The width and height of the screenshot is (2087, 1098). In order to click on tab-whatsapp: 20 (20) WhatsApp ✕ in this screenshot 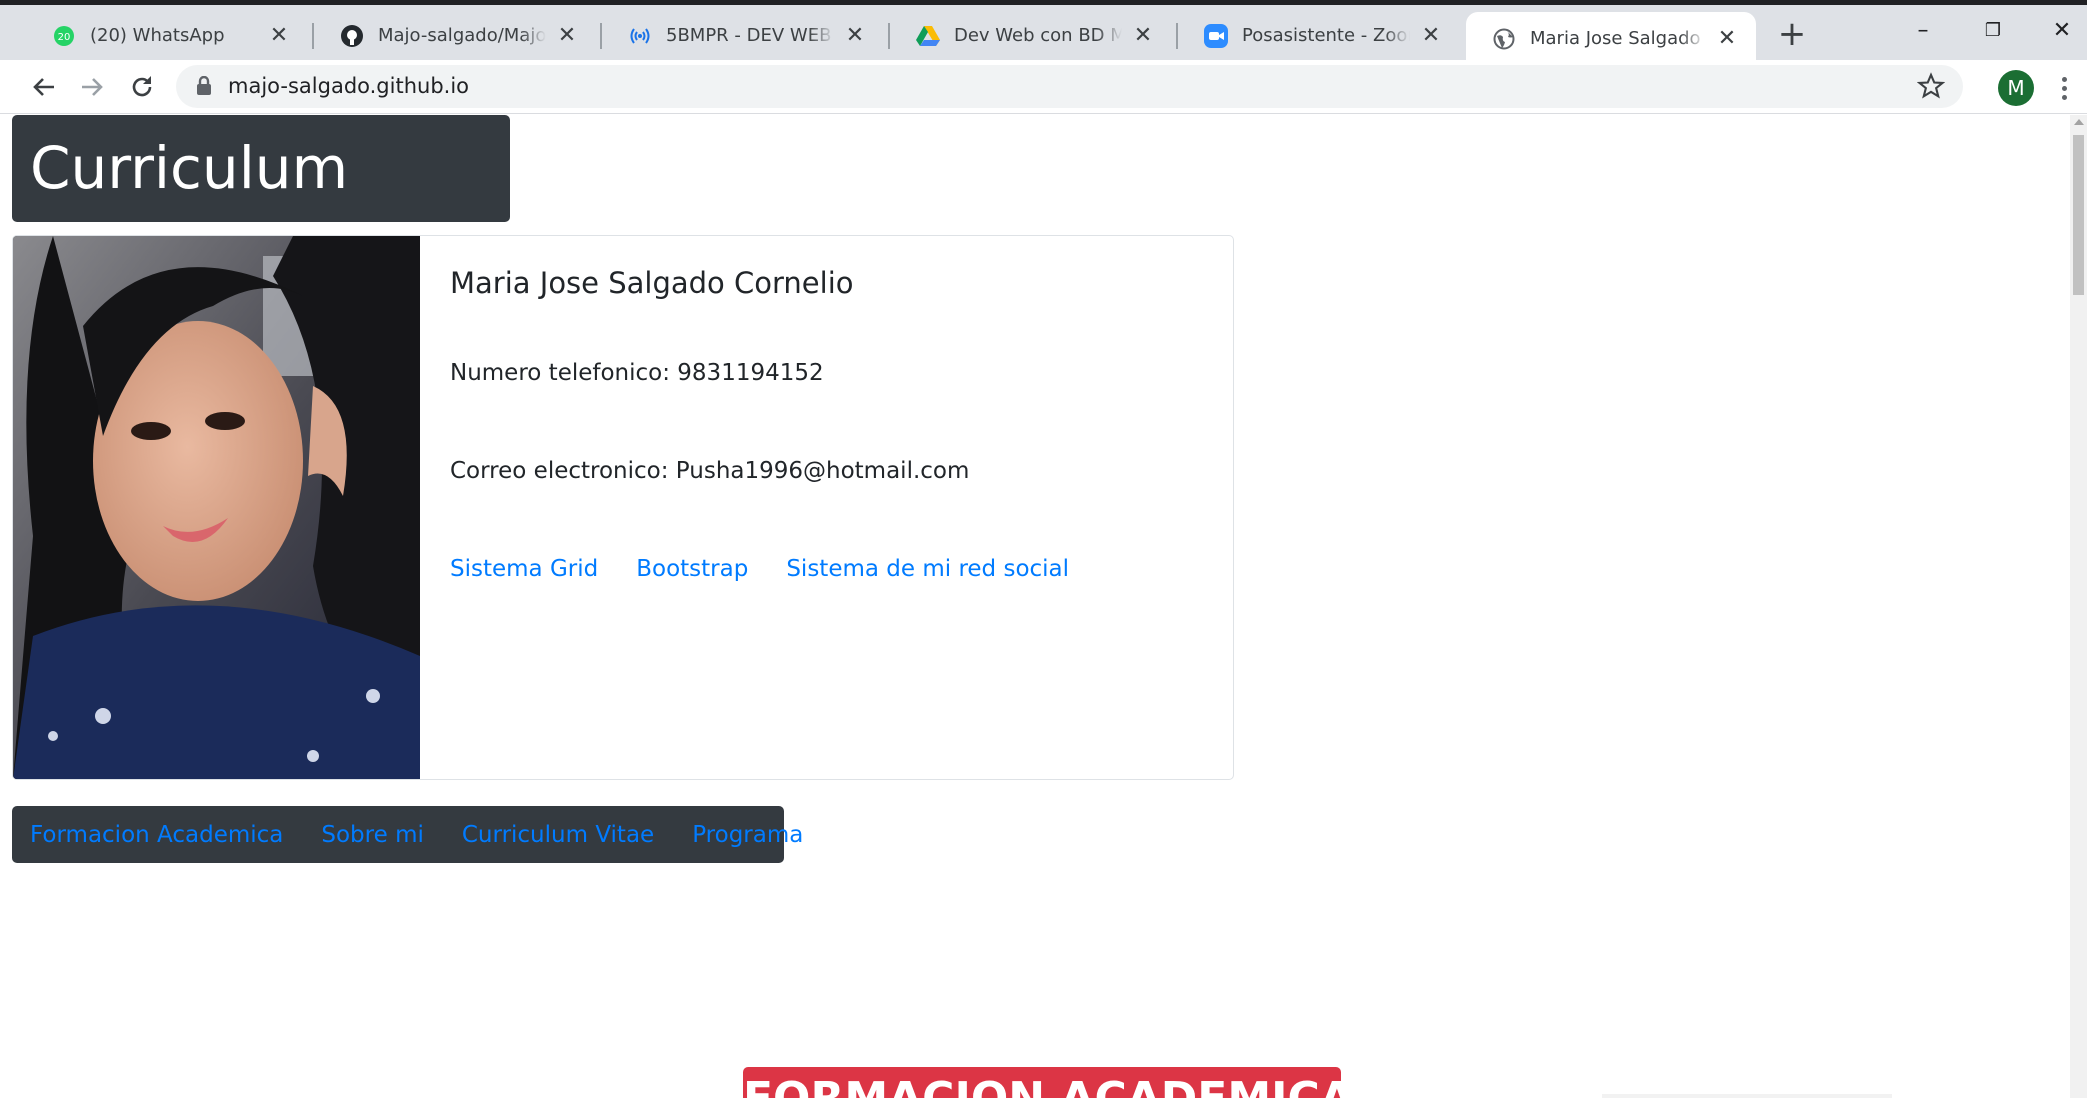, I will do `click(167, 35)`.